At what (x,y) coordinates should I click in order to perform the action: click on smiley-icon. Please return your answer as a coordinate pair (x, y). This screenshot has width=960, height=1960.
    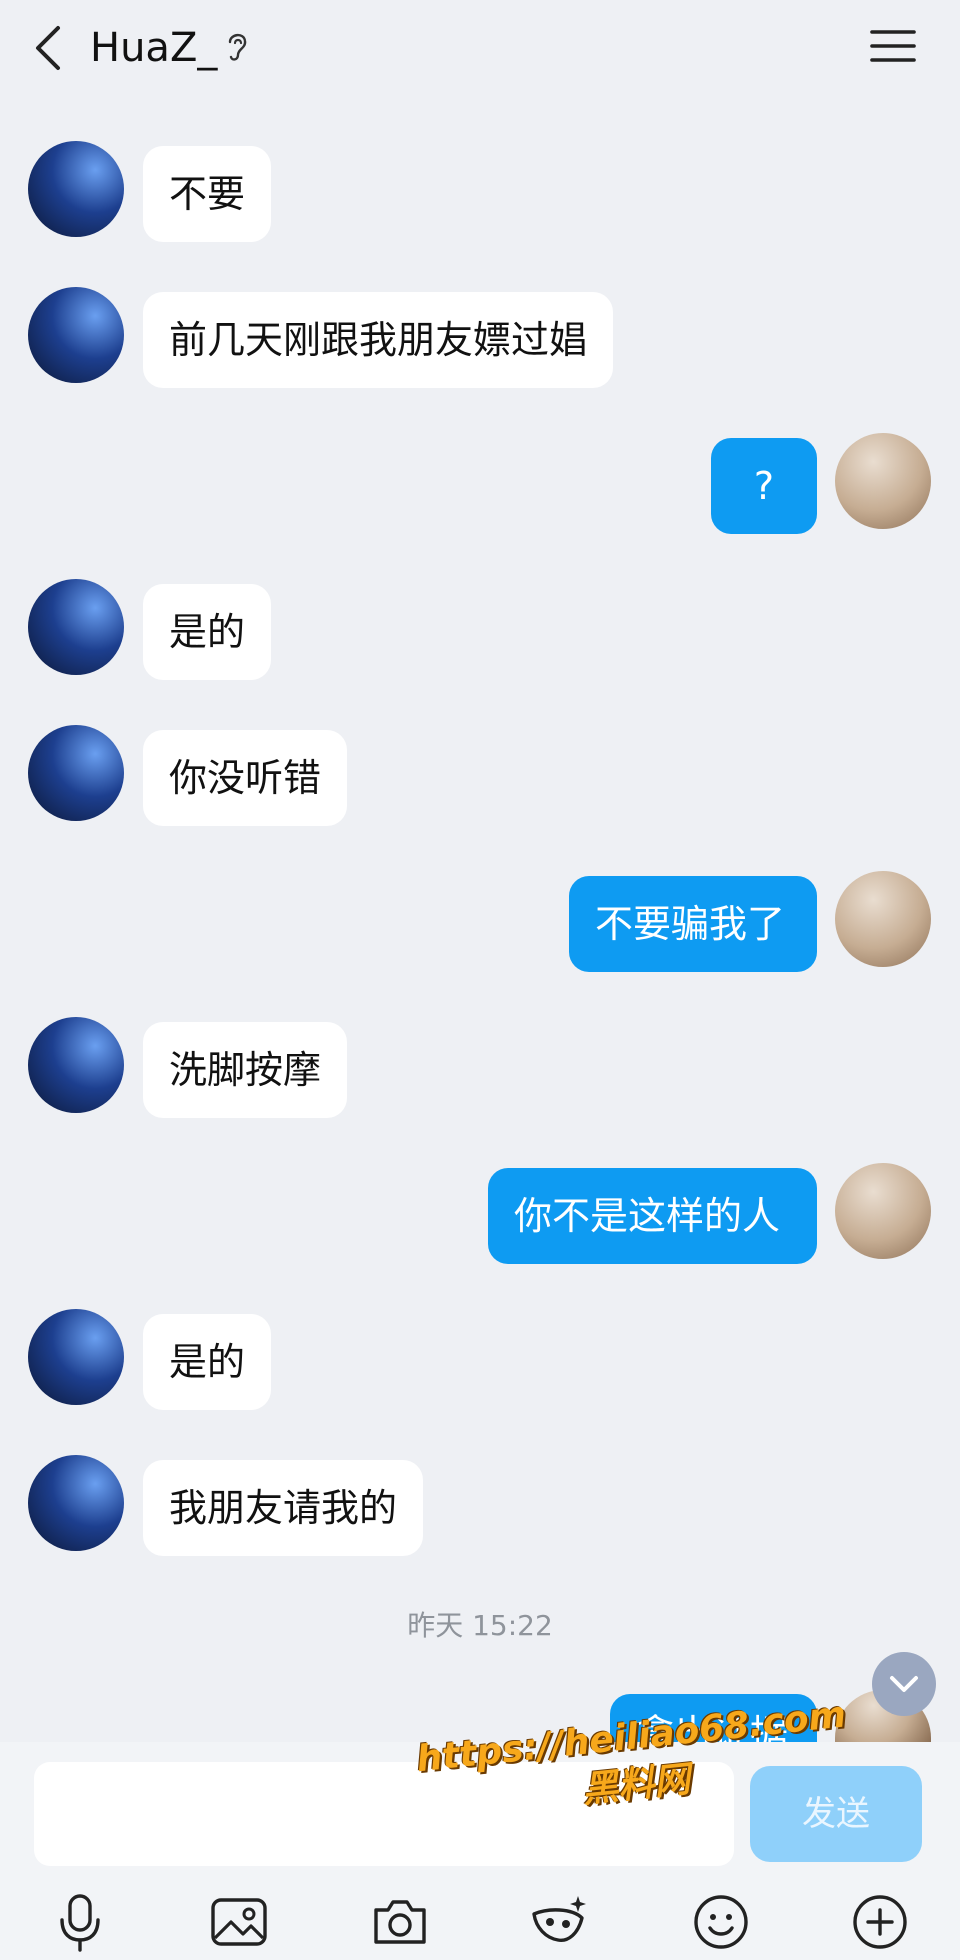
    Looking at the image, I should click on (721, 1922).